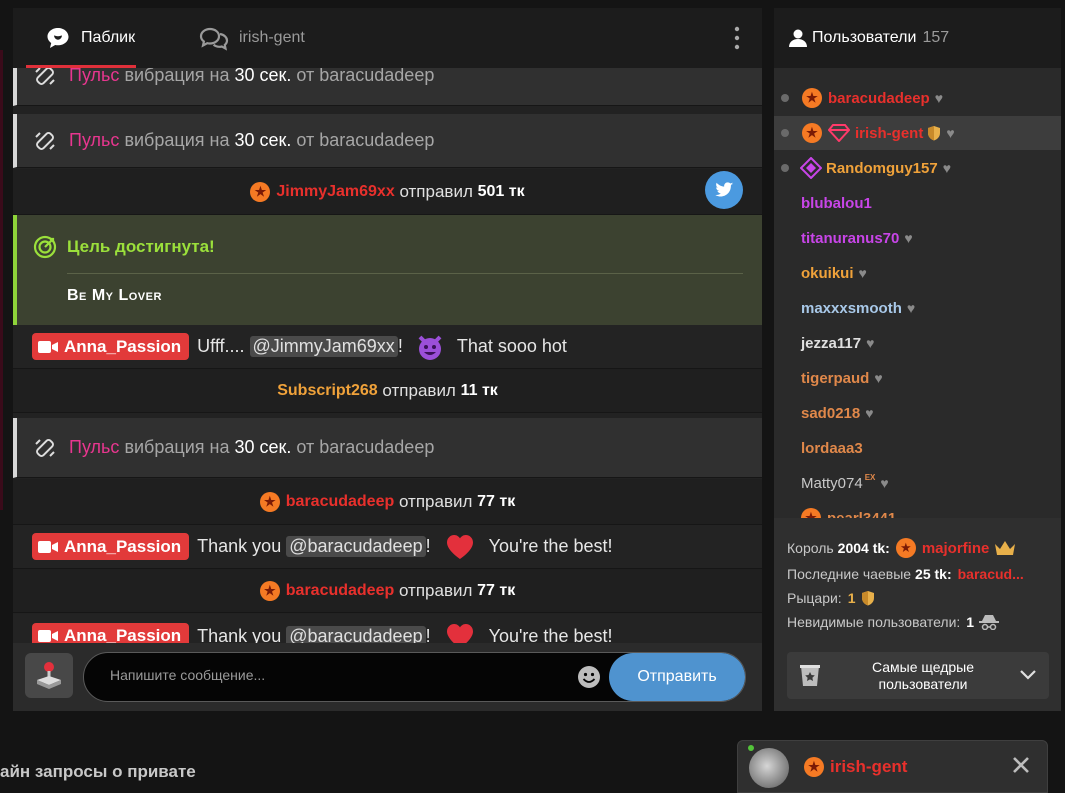 Image resolution: width=1065 pixels, height=793 pixels. What do you see at coordinates (851, 598) in the screenshot?
I see `knights-count: 1` at bounding box center [851, 598].